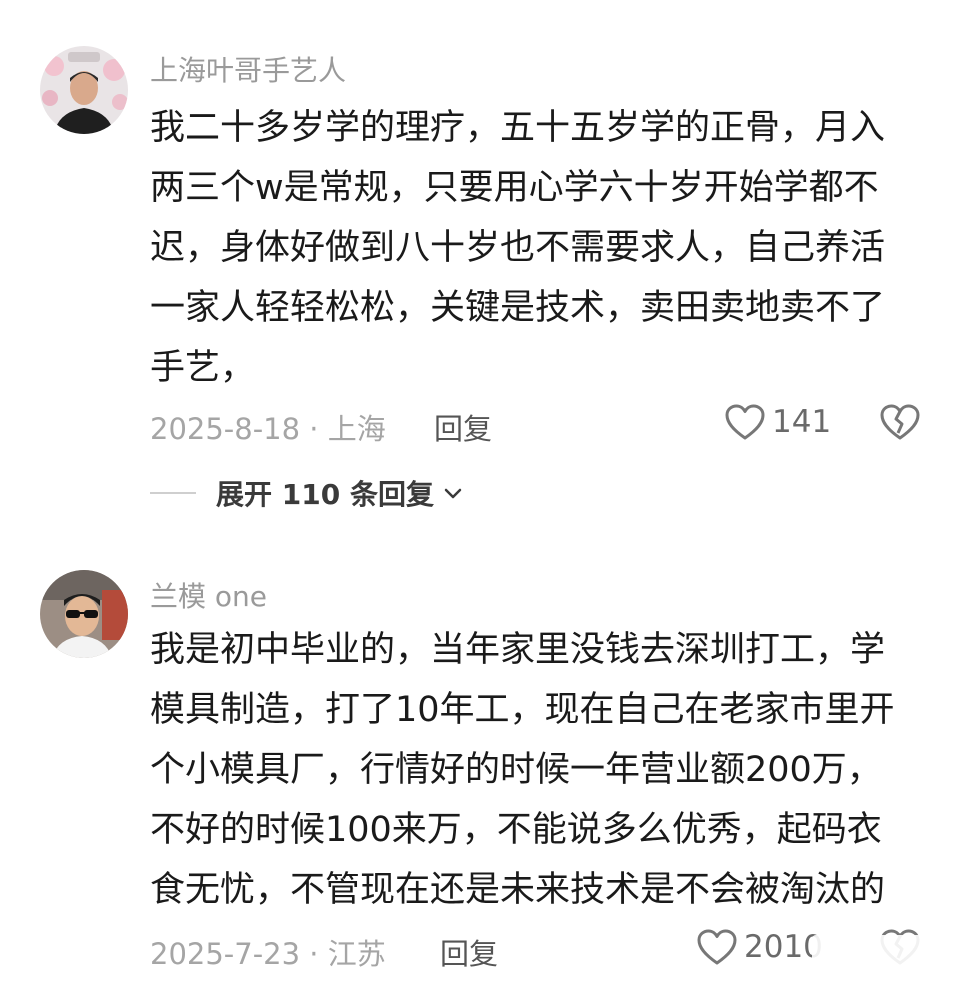 The width and height of the screenshot is (960, 983). What do you see at coordinates (514, 188) in the screenshot?
I see `comment-text-line: 两三个w是常规，只要用心学六十岁开始学都不` at bounding box center [514, 188].